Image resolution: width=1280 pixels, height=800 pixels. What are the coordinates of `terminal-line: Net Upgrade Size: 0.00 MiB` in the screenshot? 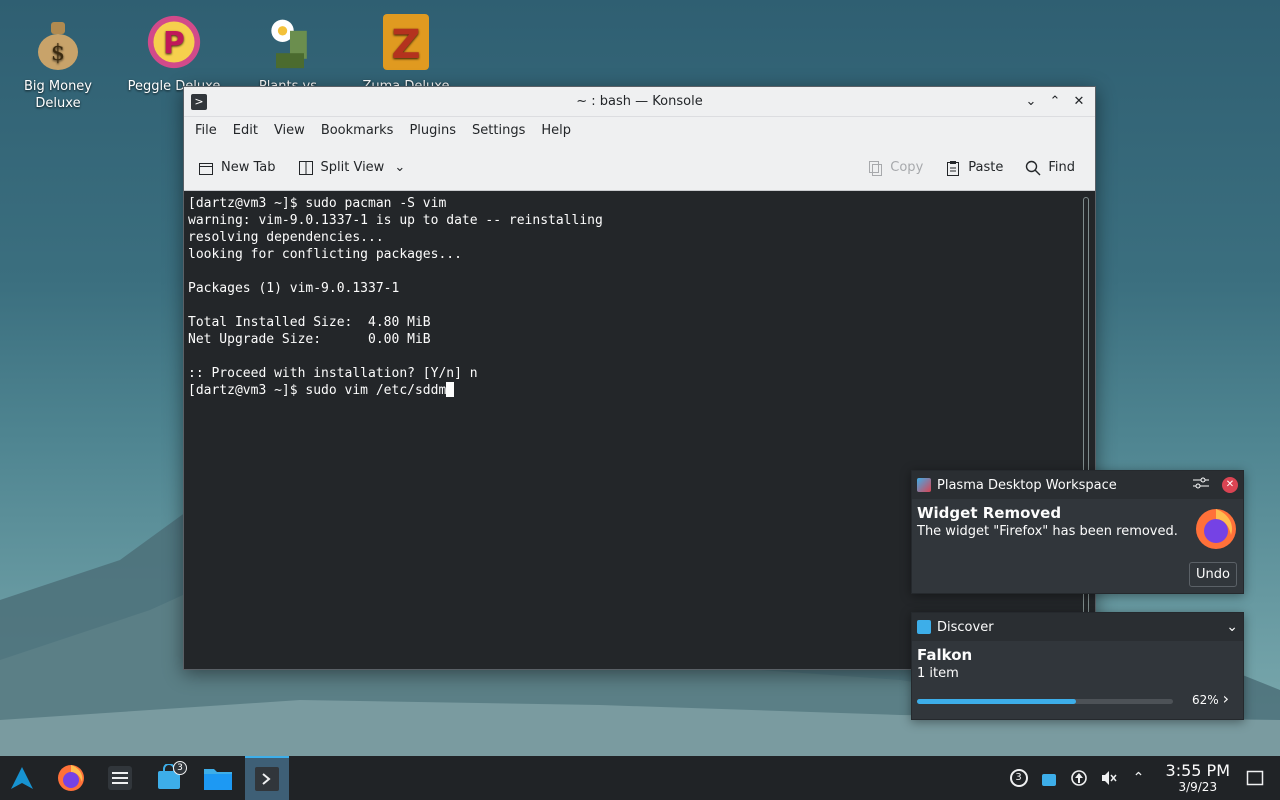 It's located at (309, 339).